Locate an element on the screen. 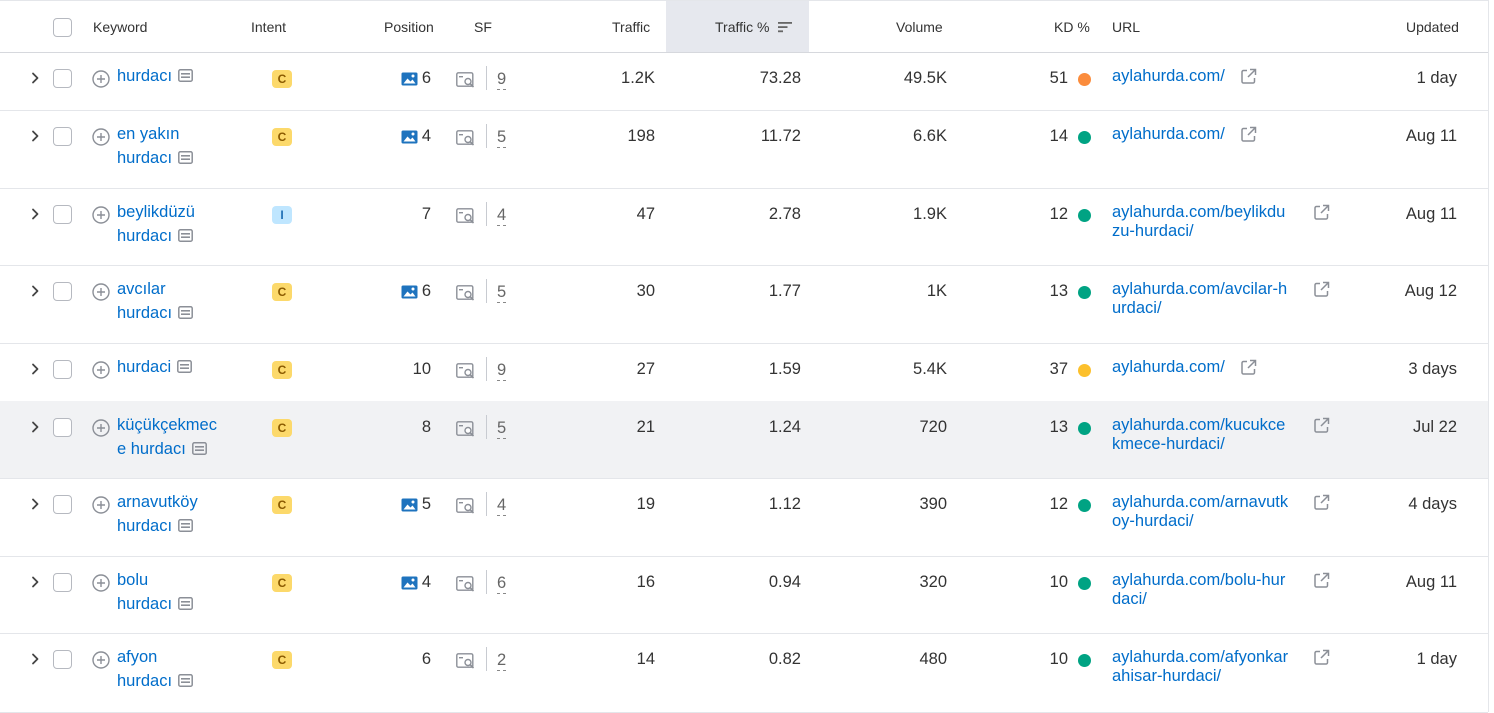 The height and width of the screenshot is (713, 1494). intent-badge: I is located at coordinates (282, 215).